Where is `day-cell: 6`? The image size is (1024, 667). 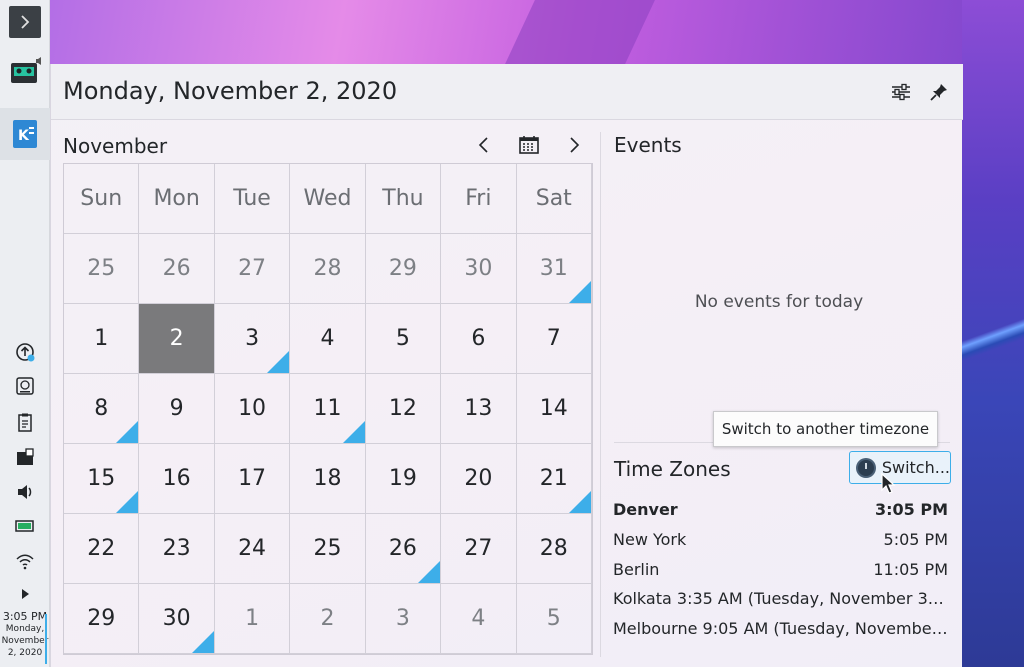 day-cell: 6 is located at coordinates (479, 339).